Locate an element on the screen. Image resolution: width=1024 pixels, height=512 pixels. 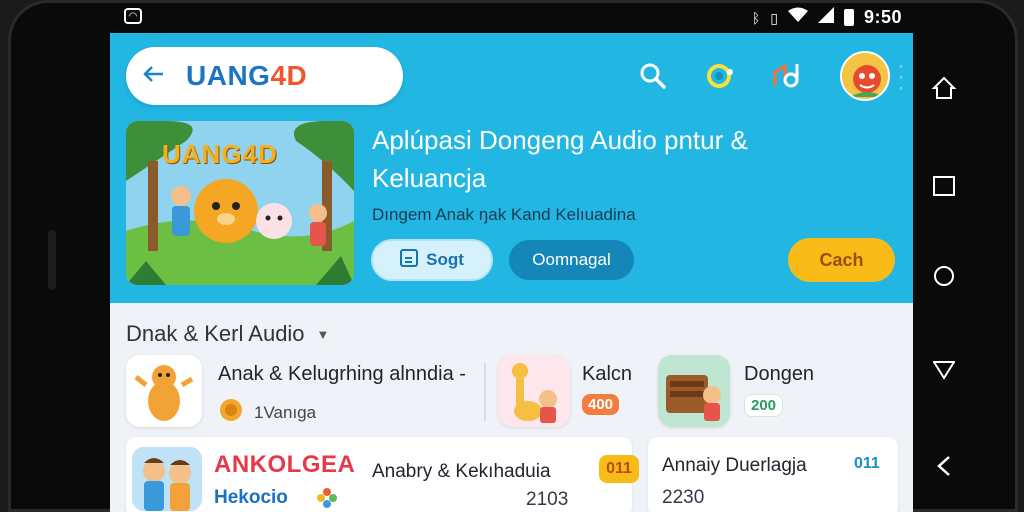
recents-icon is located at coordinates (944, 186).